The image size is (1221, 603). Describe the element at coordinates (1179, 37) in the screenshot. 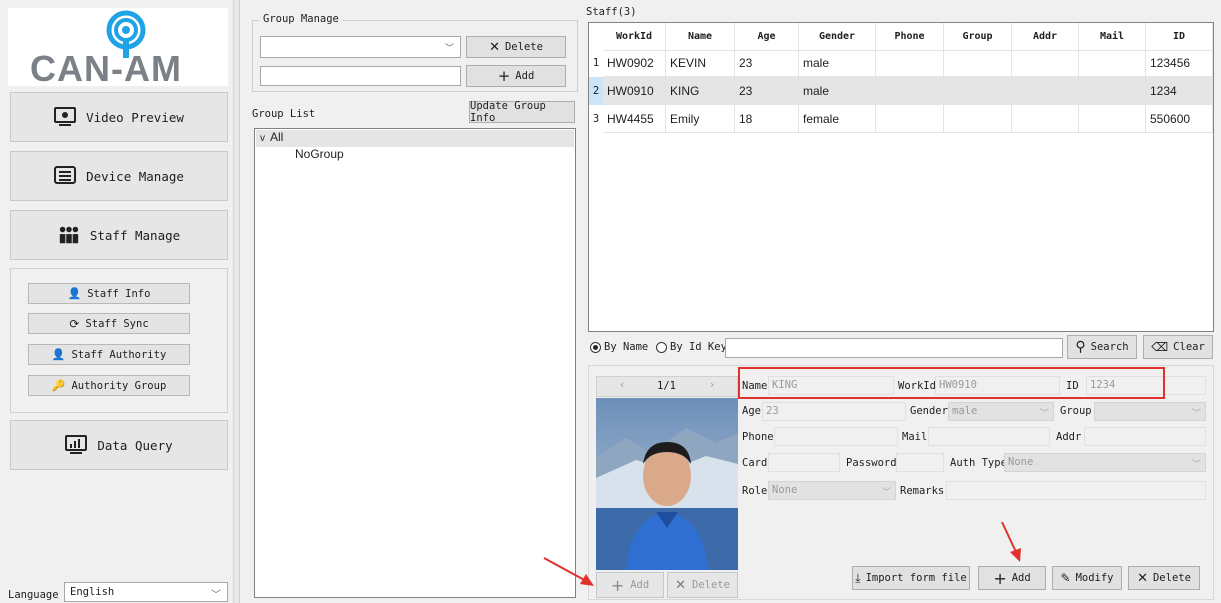

I see `column-header-id: ID` at that location.